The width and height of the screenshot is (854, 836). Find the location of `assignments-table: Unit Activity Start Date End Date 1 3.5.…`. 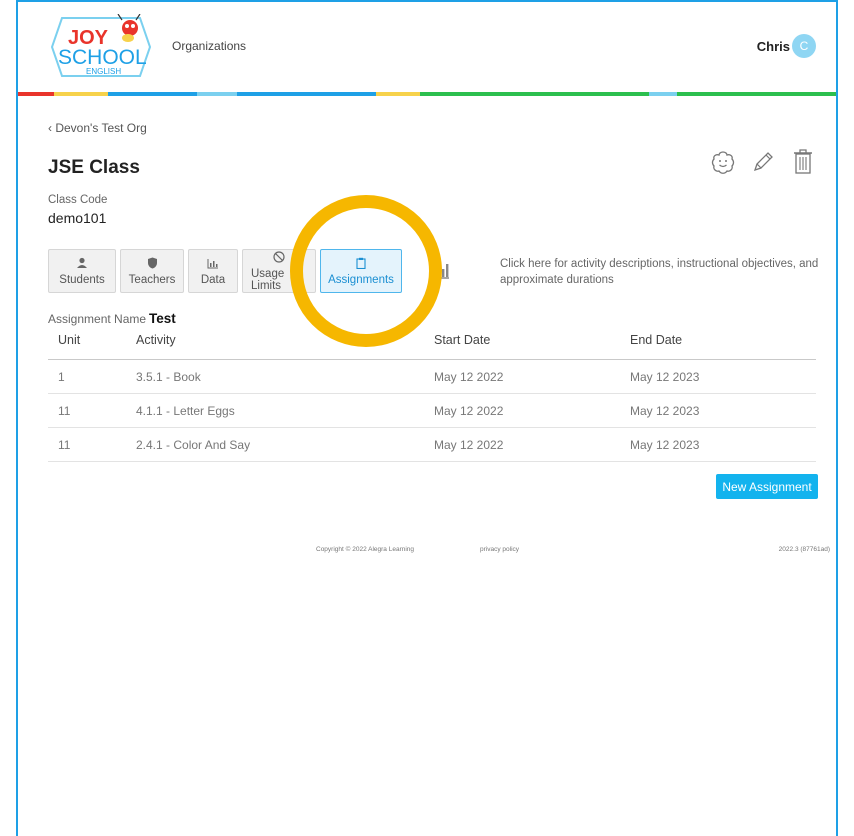

assignments-table: Unit Activity Start Date End Date 1 3.5.… is located at coordinates (432, 397).